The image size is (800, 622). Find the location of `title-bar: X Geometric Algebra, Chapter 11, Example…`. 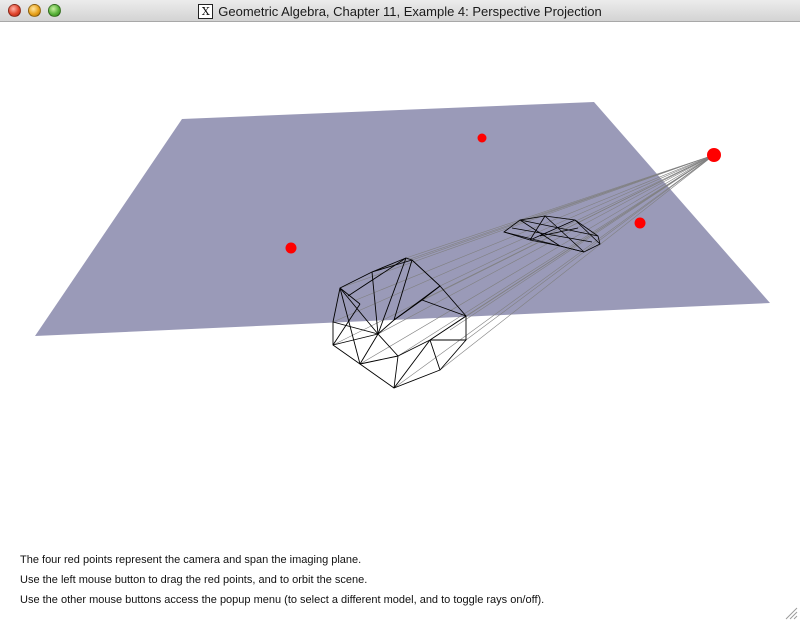

title-bar: X Geometric Algebra, Chapter 11, Example… is located at coordinates (400, 11).